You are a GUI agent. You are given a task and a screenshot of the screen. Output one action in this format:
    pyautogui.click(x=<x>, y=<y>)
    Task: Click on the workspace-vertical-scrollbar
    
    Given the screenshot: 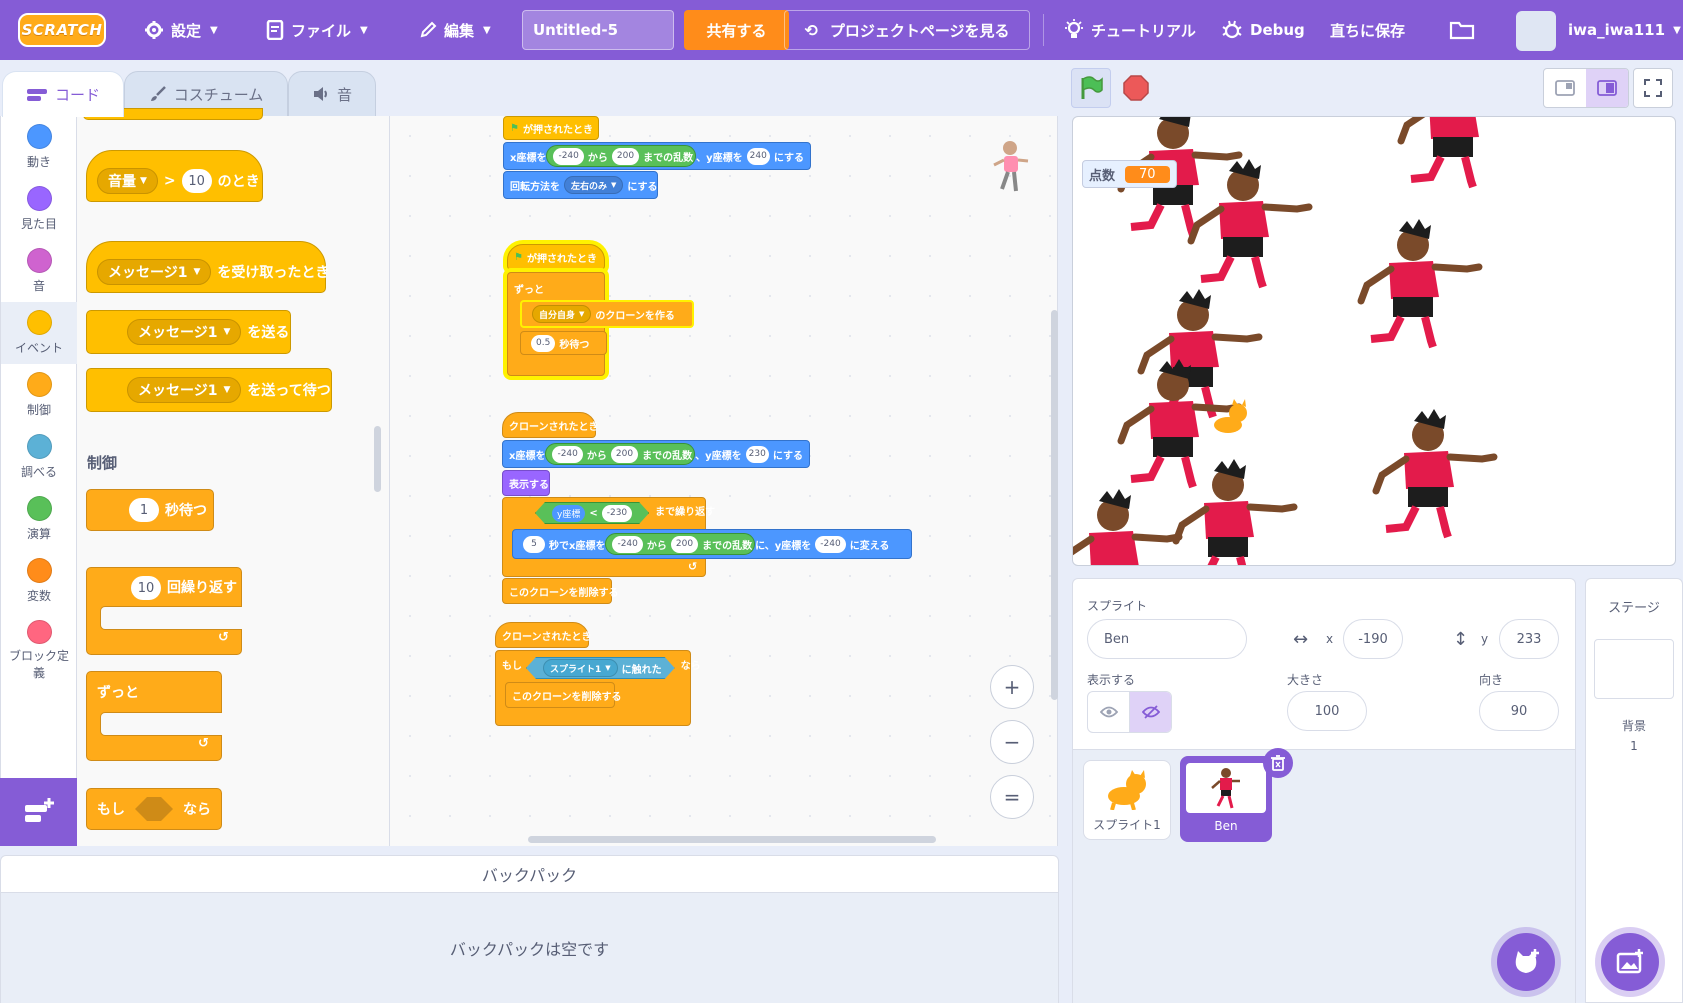 What is the action you would take?
    pyautogui.click(x=1054, y=505)
    